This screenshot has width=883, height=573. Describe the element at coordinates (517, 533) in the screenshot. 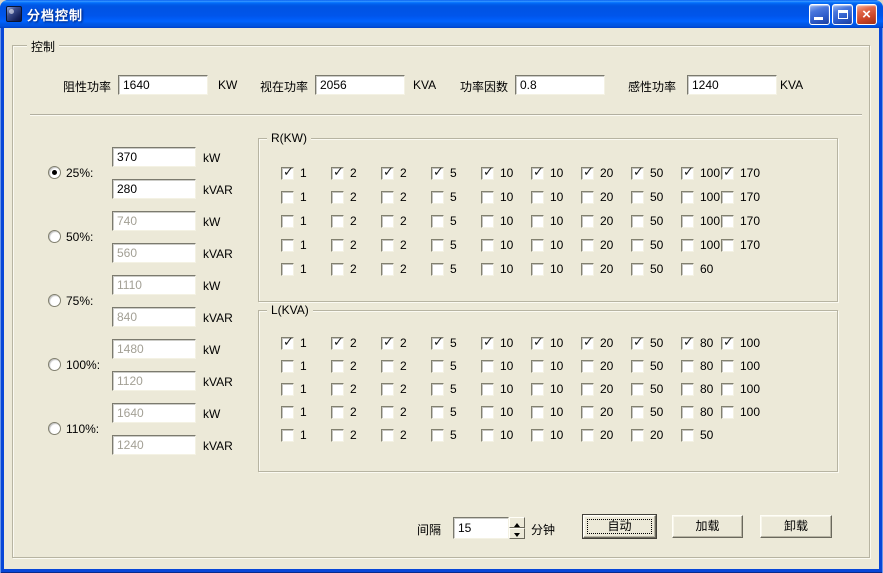

I see `interval-spin-down-icon` at that location.